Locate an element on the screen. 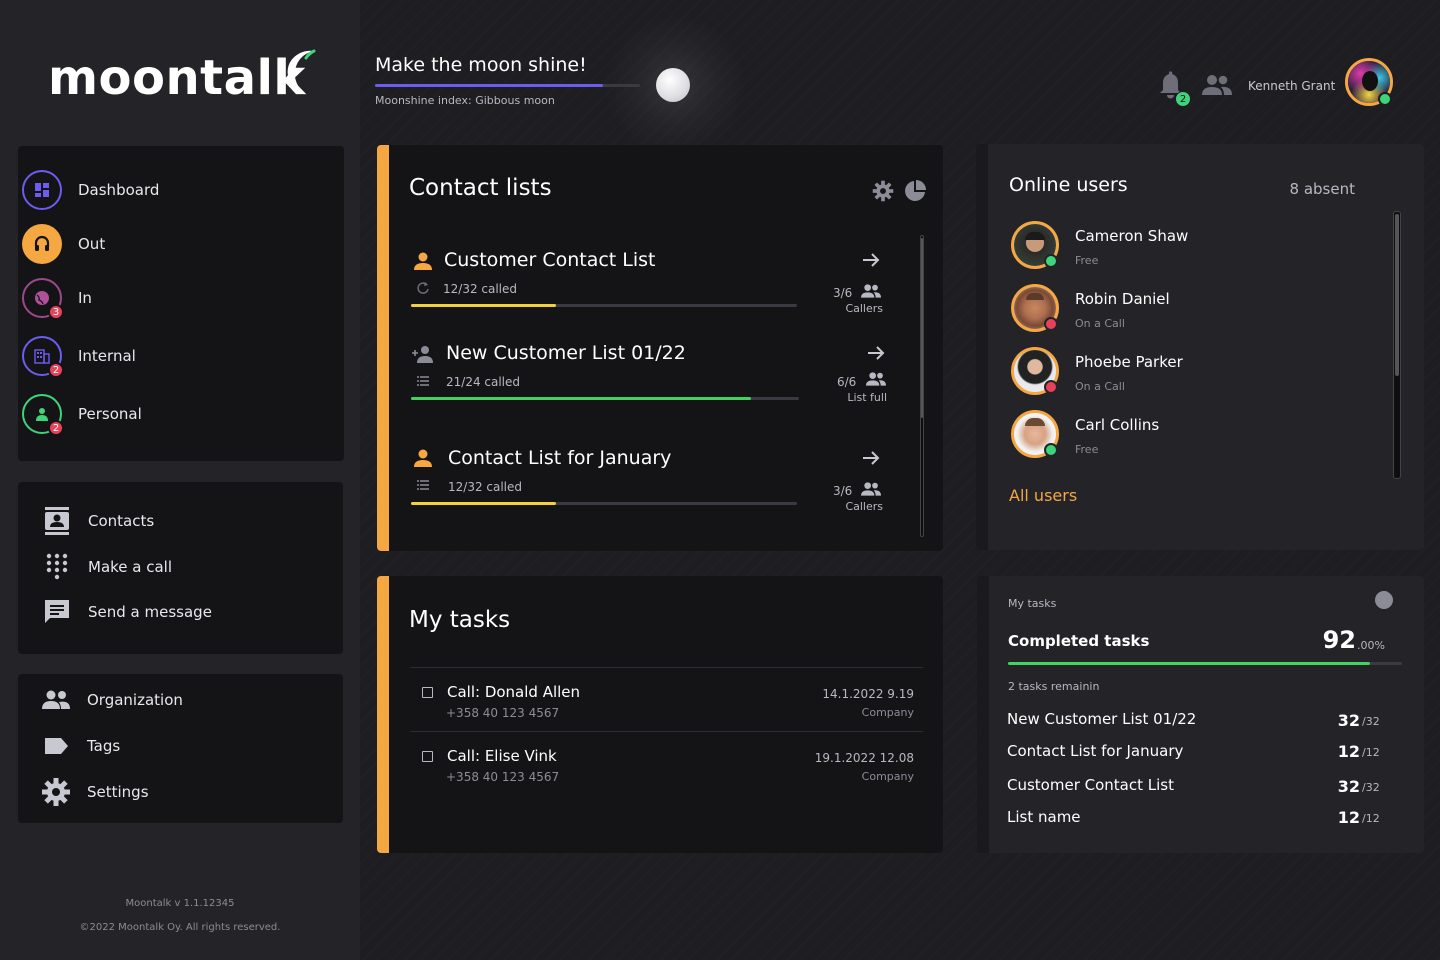 Image resolution: width=1440 pixels, height=960 pixels. contact-list-called: 21/24 called is located at coordinates (483, 382).